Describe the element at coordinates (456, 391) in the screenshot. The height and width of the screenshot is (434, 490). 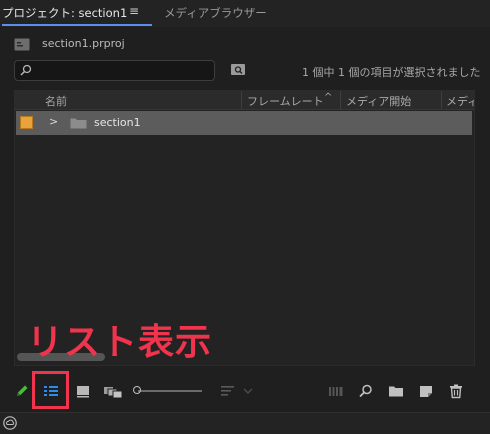
I see `trash-icon` at that location.